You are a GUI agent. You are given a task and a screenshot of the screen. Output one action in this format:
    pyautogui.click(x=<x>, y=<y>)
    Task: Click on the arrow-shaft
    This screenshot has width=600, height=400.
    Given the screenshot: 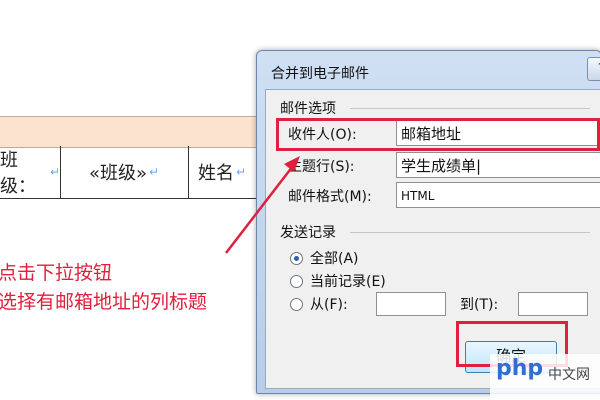 What is the action you would take?
    pyautogui.click(x=261, y=207)
    